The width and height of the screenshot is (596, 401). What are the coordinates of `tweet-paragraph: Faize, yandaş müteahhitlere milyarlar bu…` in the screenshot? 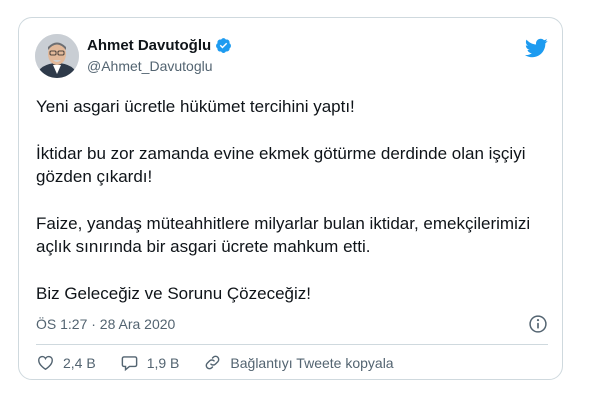 It's located at (283, 235).